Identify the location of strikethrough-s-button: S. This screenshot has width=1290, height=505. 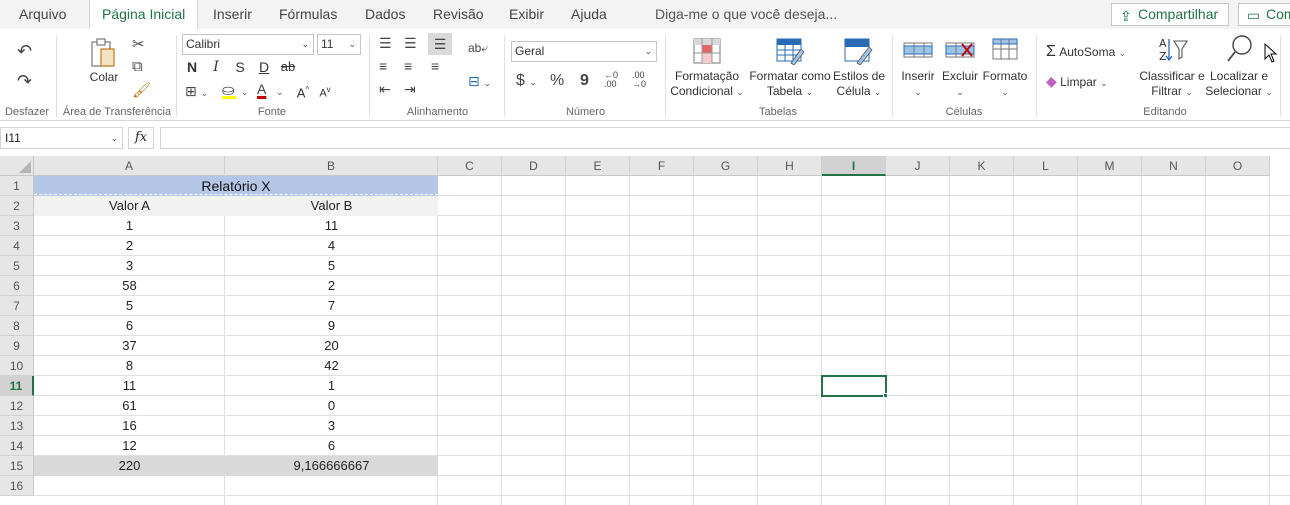
(240, 67).